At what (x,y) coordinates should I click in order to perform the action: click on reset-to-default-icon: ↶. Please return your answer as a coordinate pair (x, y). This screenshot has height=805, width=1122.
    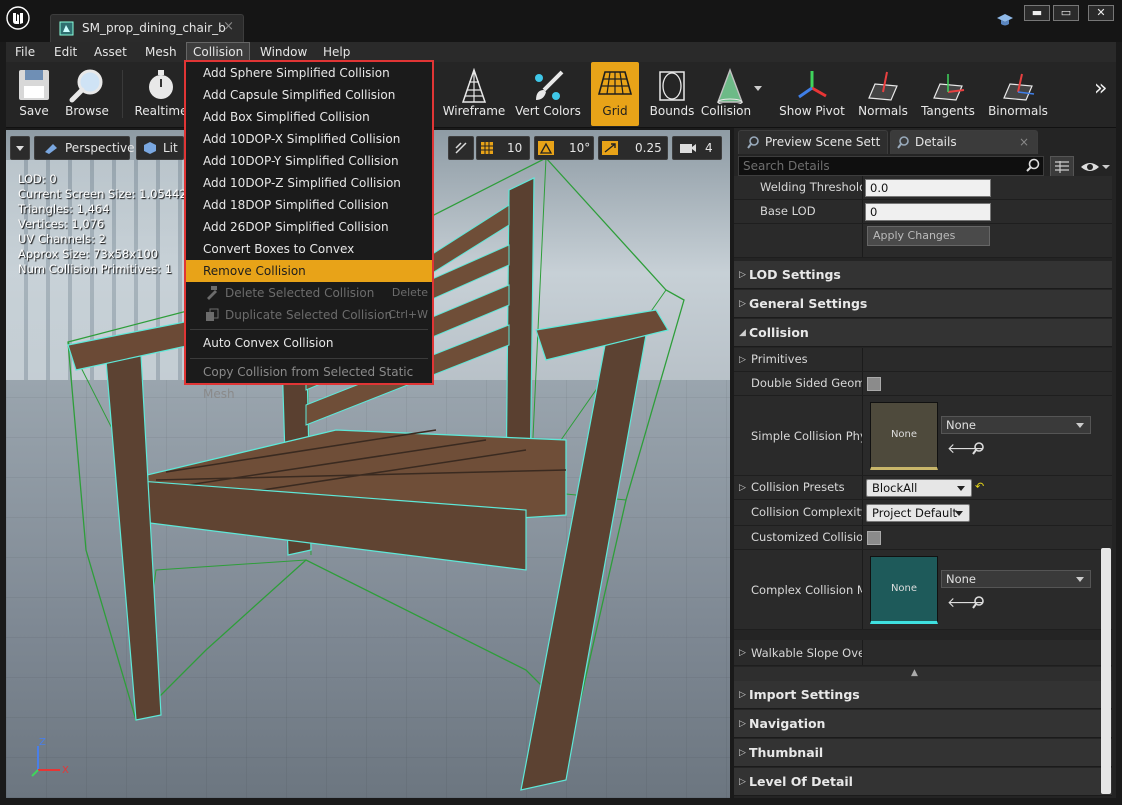
    Looking at the image, I should click on (979, 486).